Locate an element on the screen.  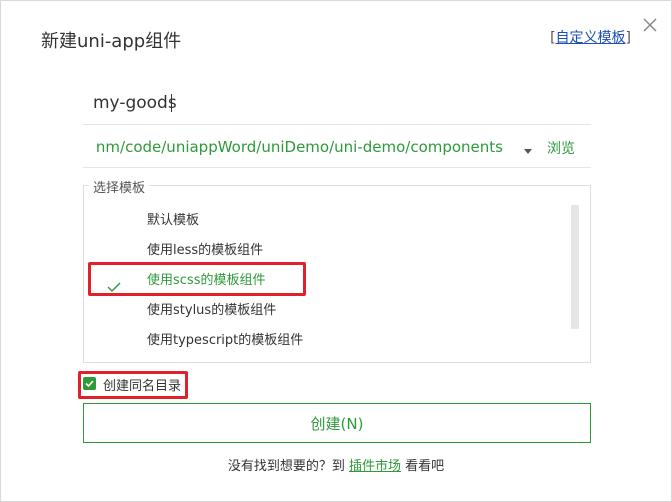
close-icon is located at coordinates (650, 24).